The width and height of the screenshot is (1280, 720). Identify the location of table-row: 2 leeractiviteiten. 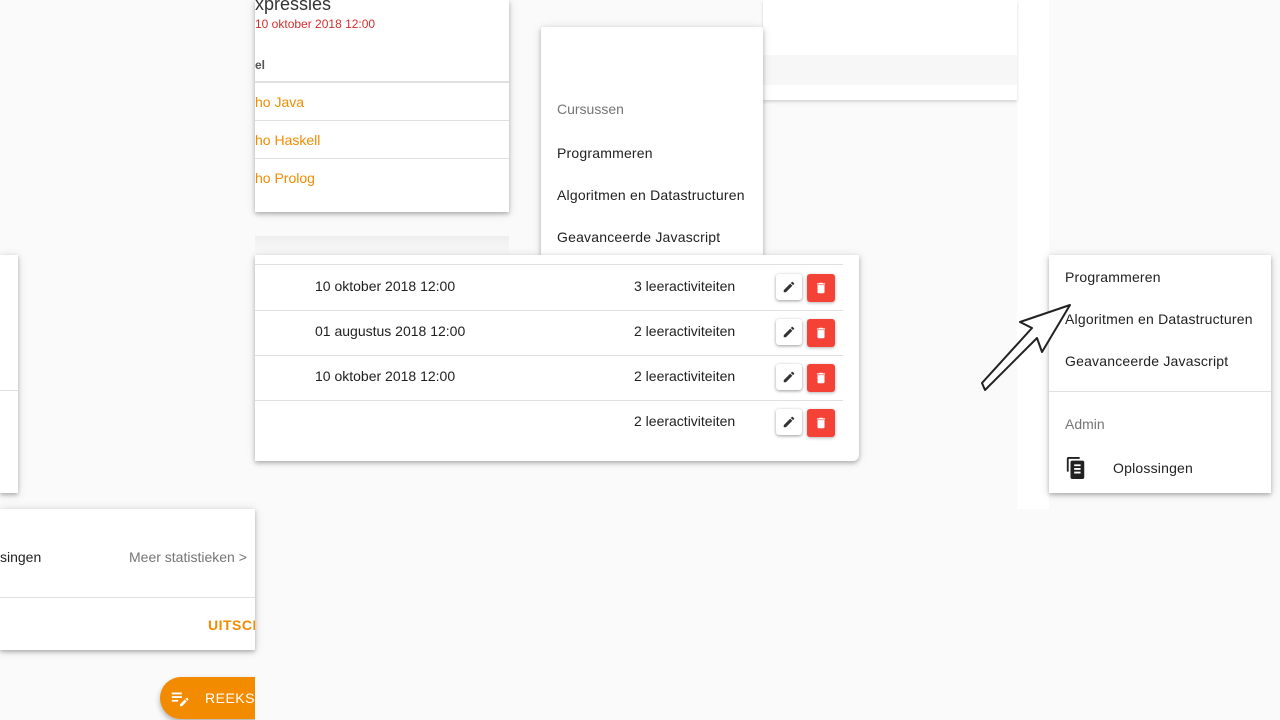
(549, 422).